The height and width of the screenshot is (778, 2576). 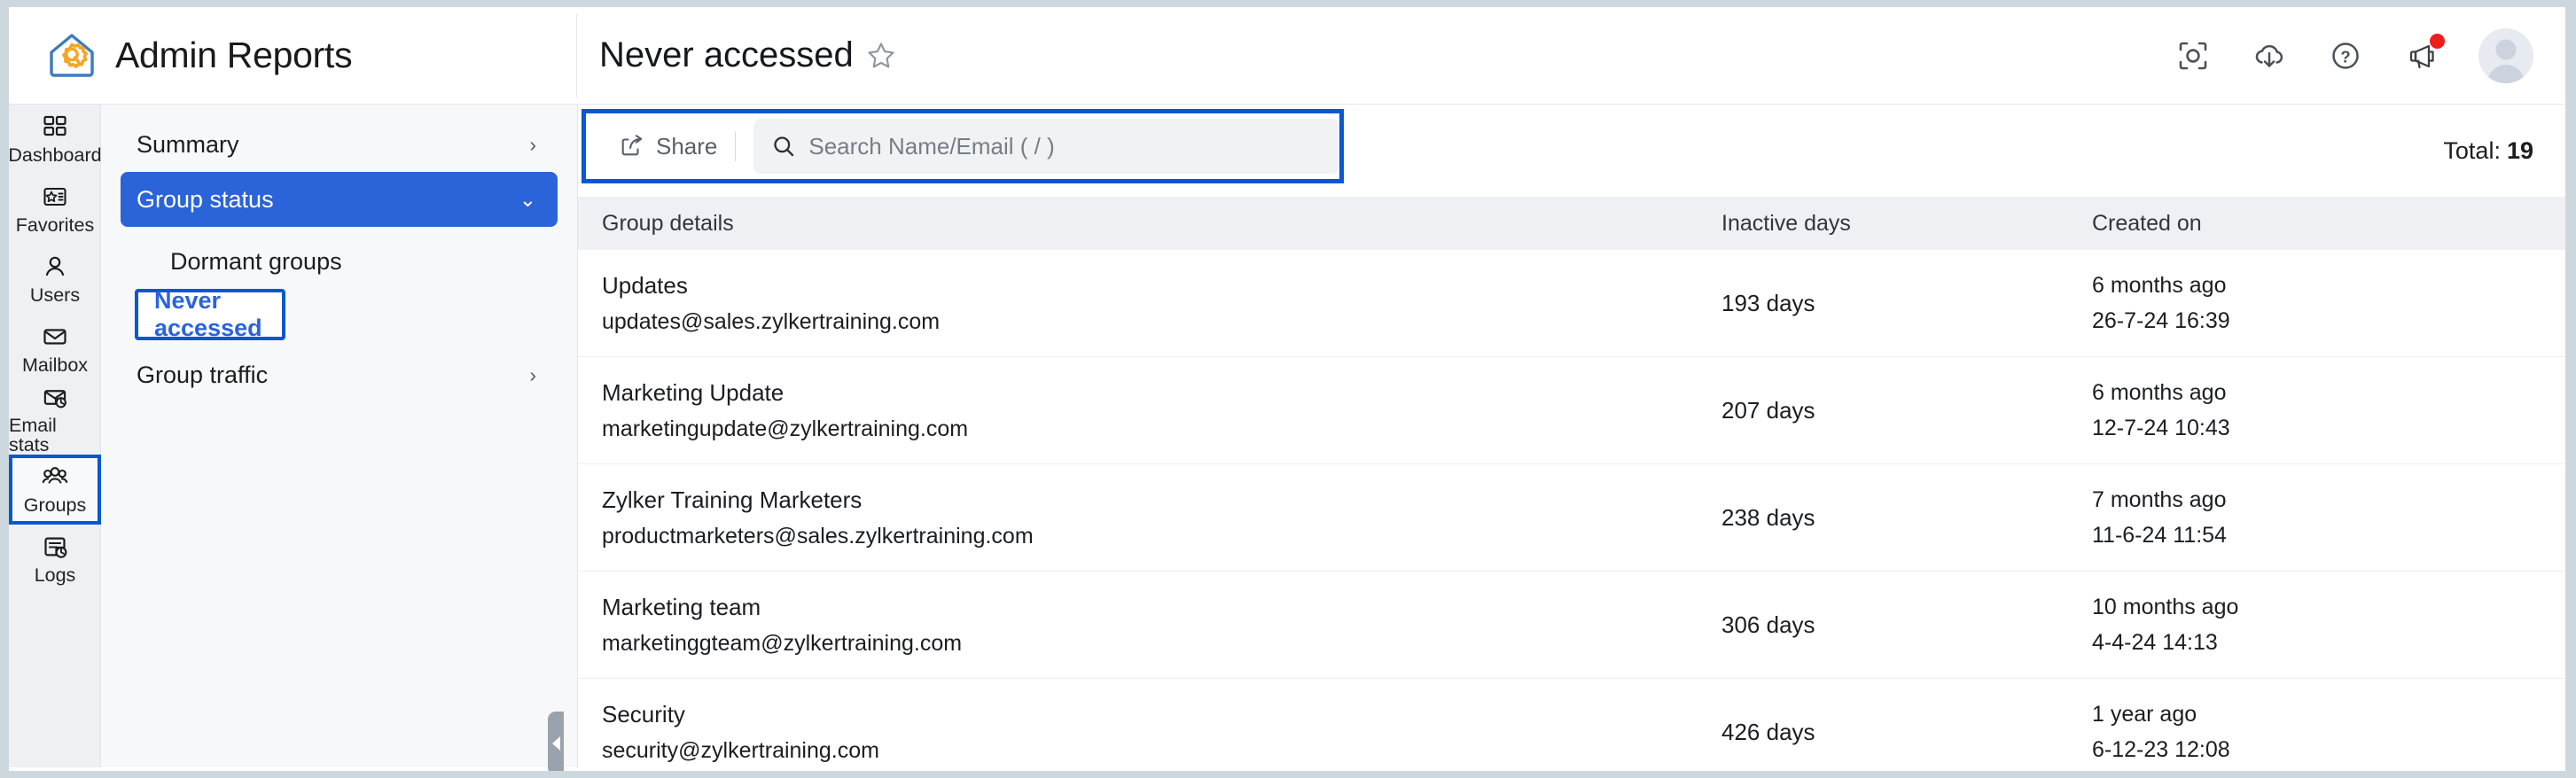 What do you see at coordinates (1907, 224) in the screenshot?
I see `column-header-inactive-days: Inactive days` at bounding box center [1907, 224].